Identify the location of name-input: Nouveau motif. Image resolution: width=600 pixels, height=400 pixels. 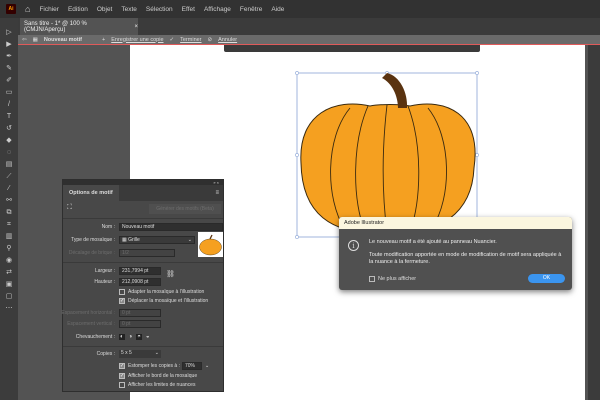
(171, 227).